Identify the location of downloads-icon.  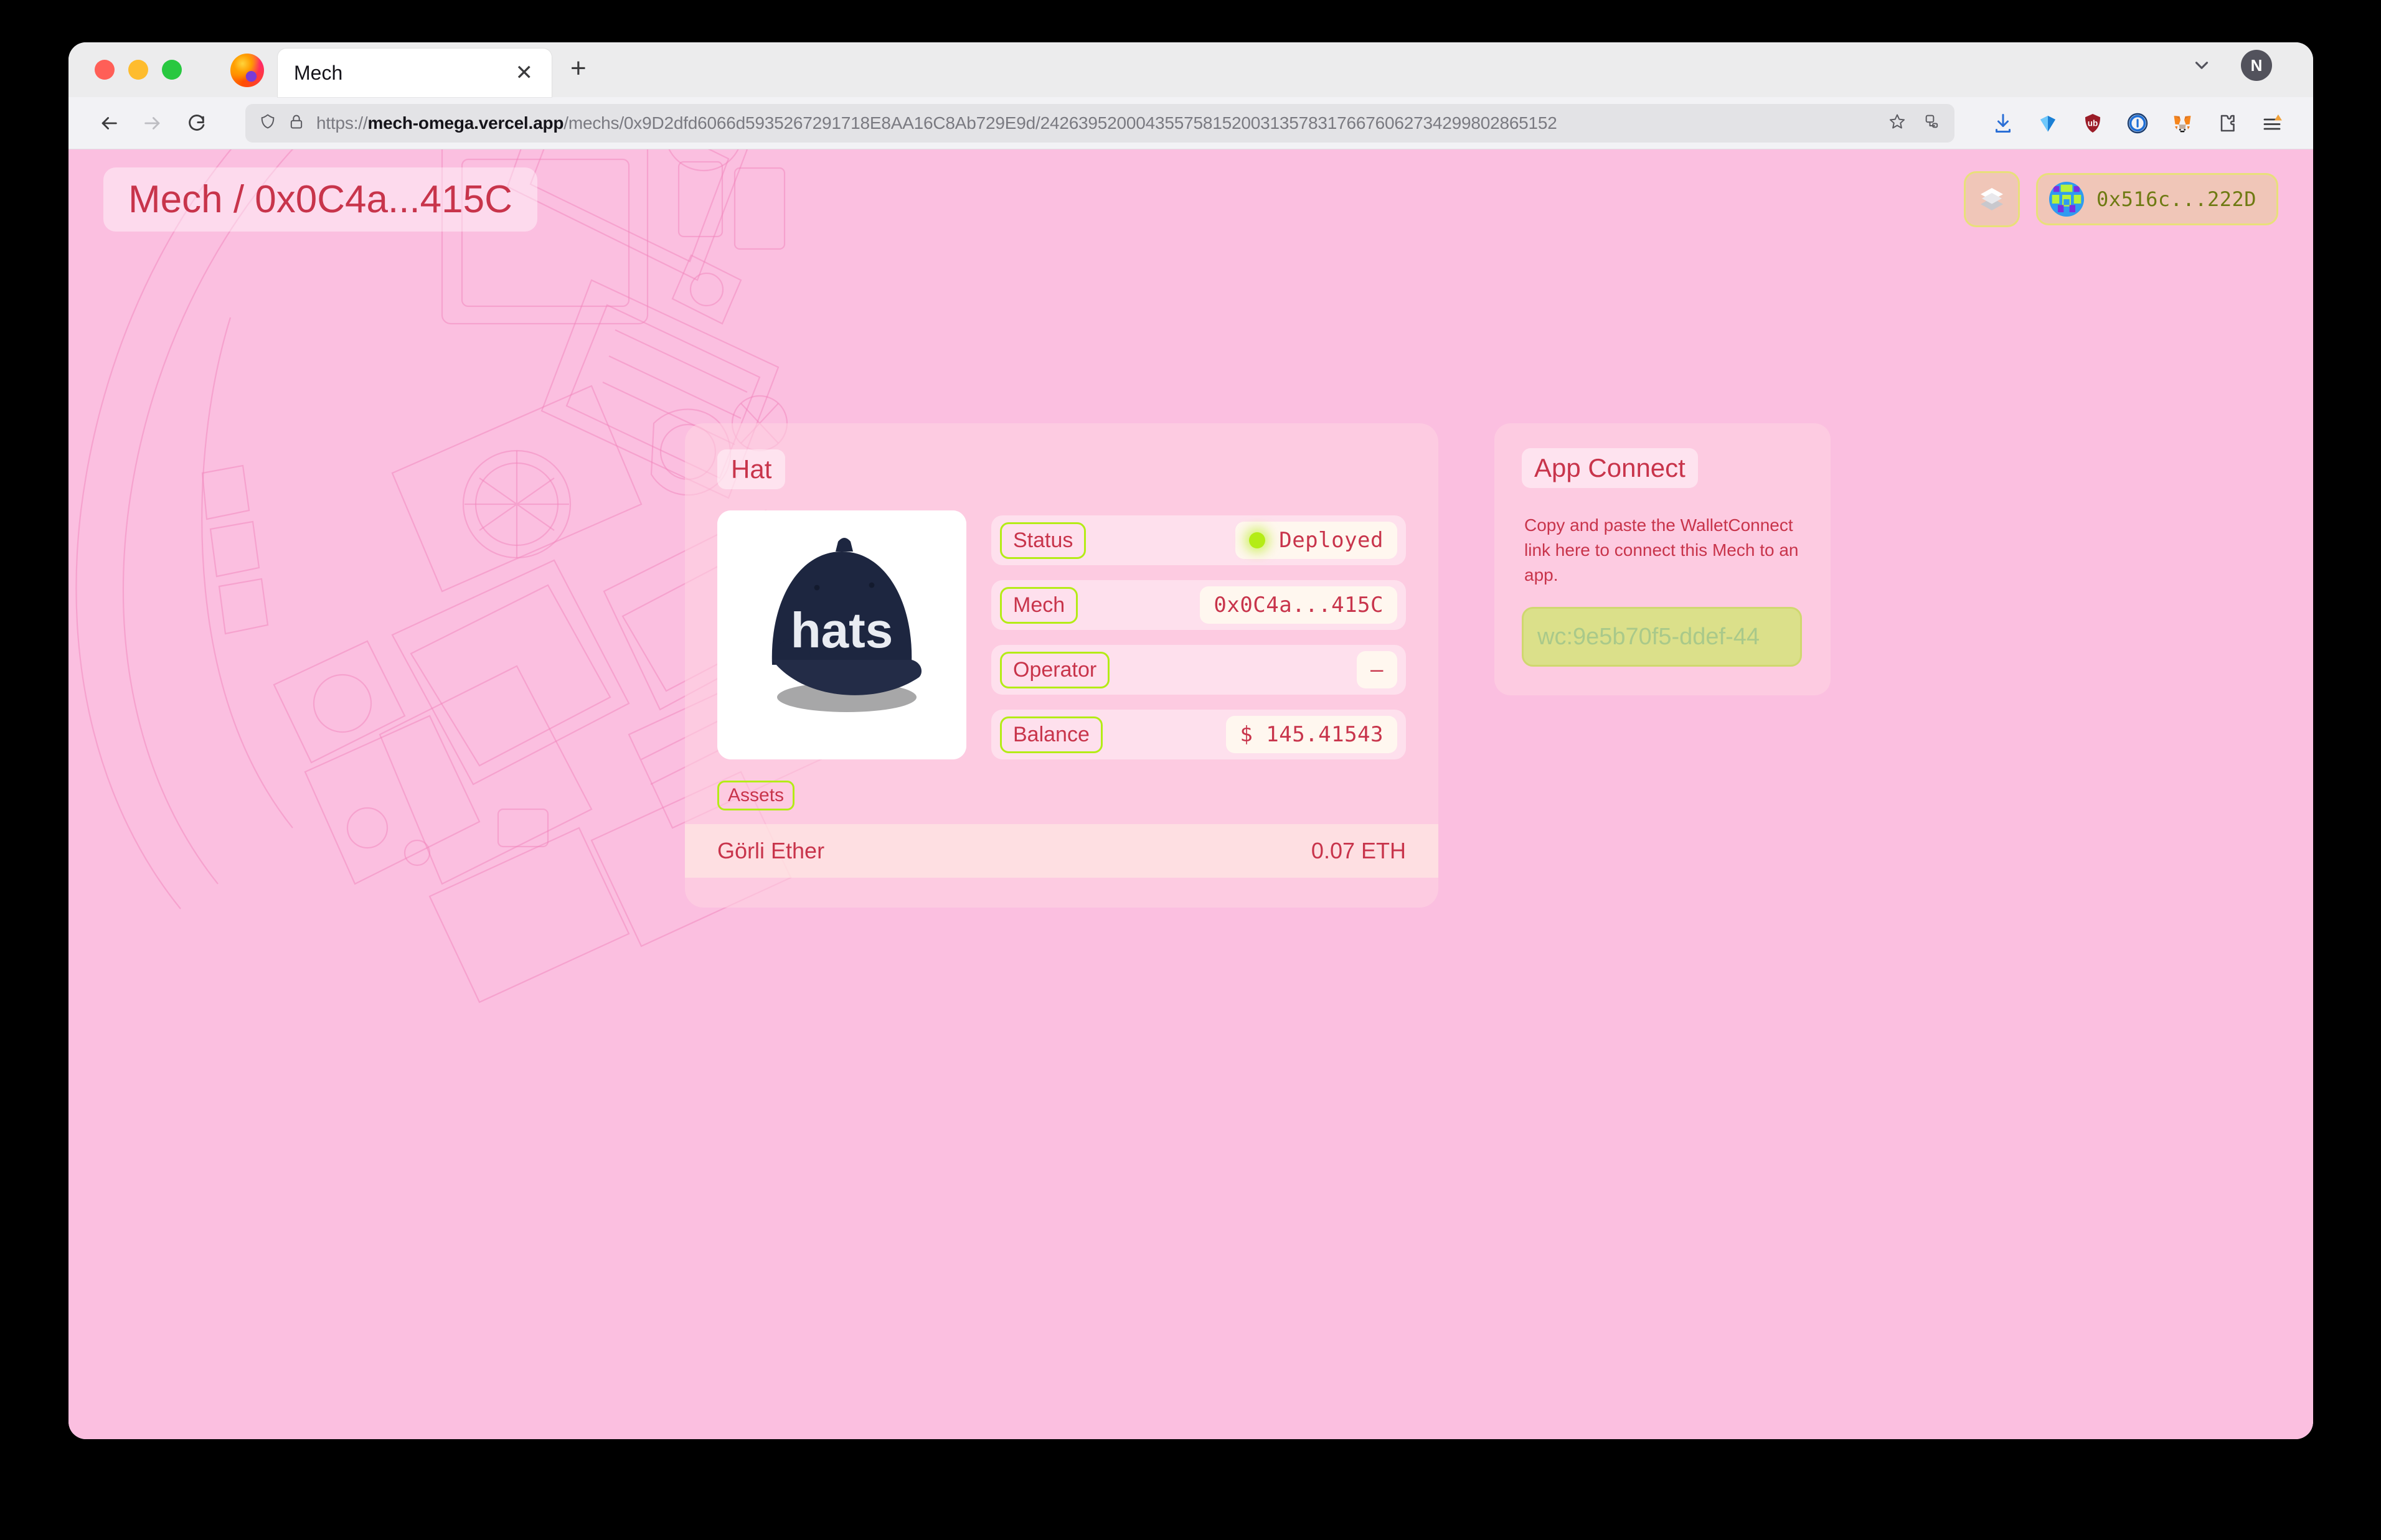
(2003, 123).